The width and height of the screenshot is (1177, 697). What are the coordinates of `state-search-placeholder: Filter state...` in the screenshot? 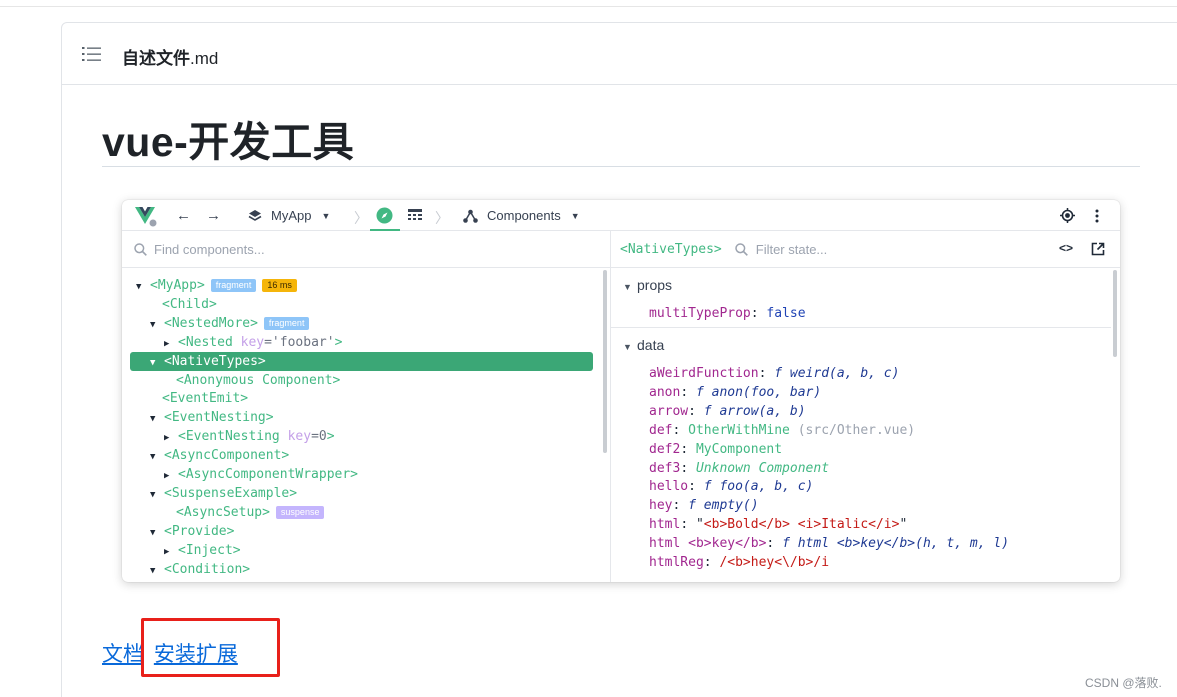 It's located at (791, 249).